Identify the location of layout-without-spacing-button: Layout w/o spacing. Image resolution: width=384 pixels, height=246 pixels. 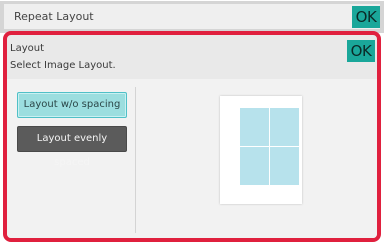
(72, 105).